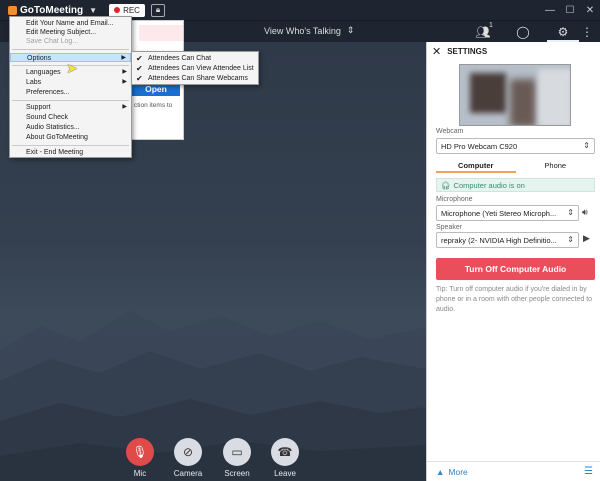  I want to click on mic-control: 🎙︎ Mic, so click(140, 458).